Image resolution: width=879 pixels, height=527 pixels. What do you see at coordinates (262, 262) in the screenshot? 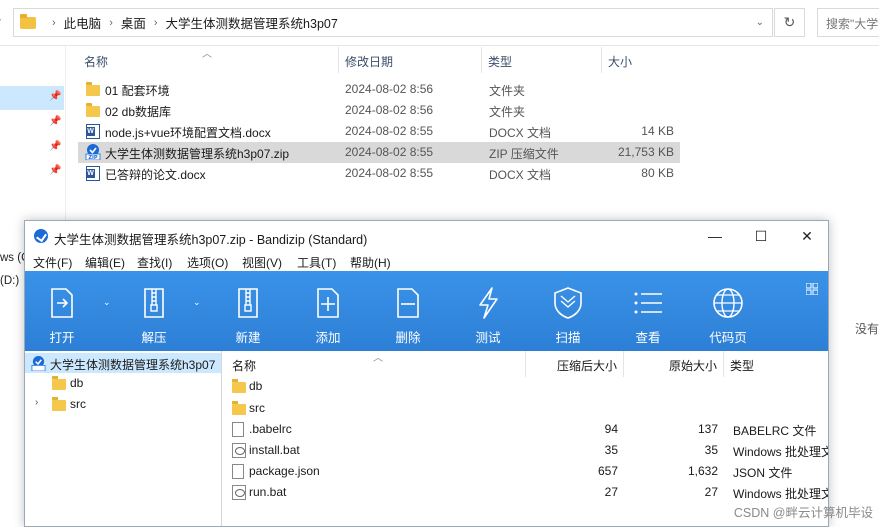
I see `menu-view: 视图(V)` at bounding box center [262, 262].